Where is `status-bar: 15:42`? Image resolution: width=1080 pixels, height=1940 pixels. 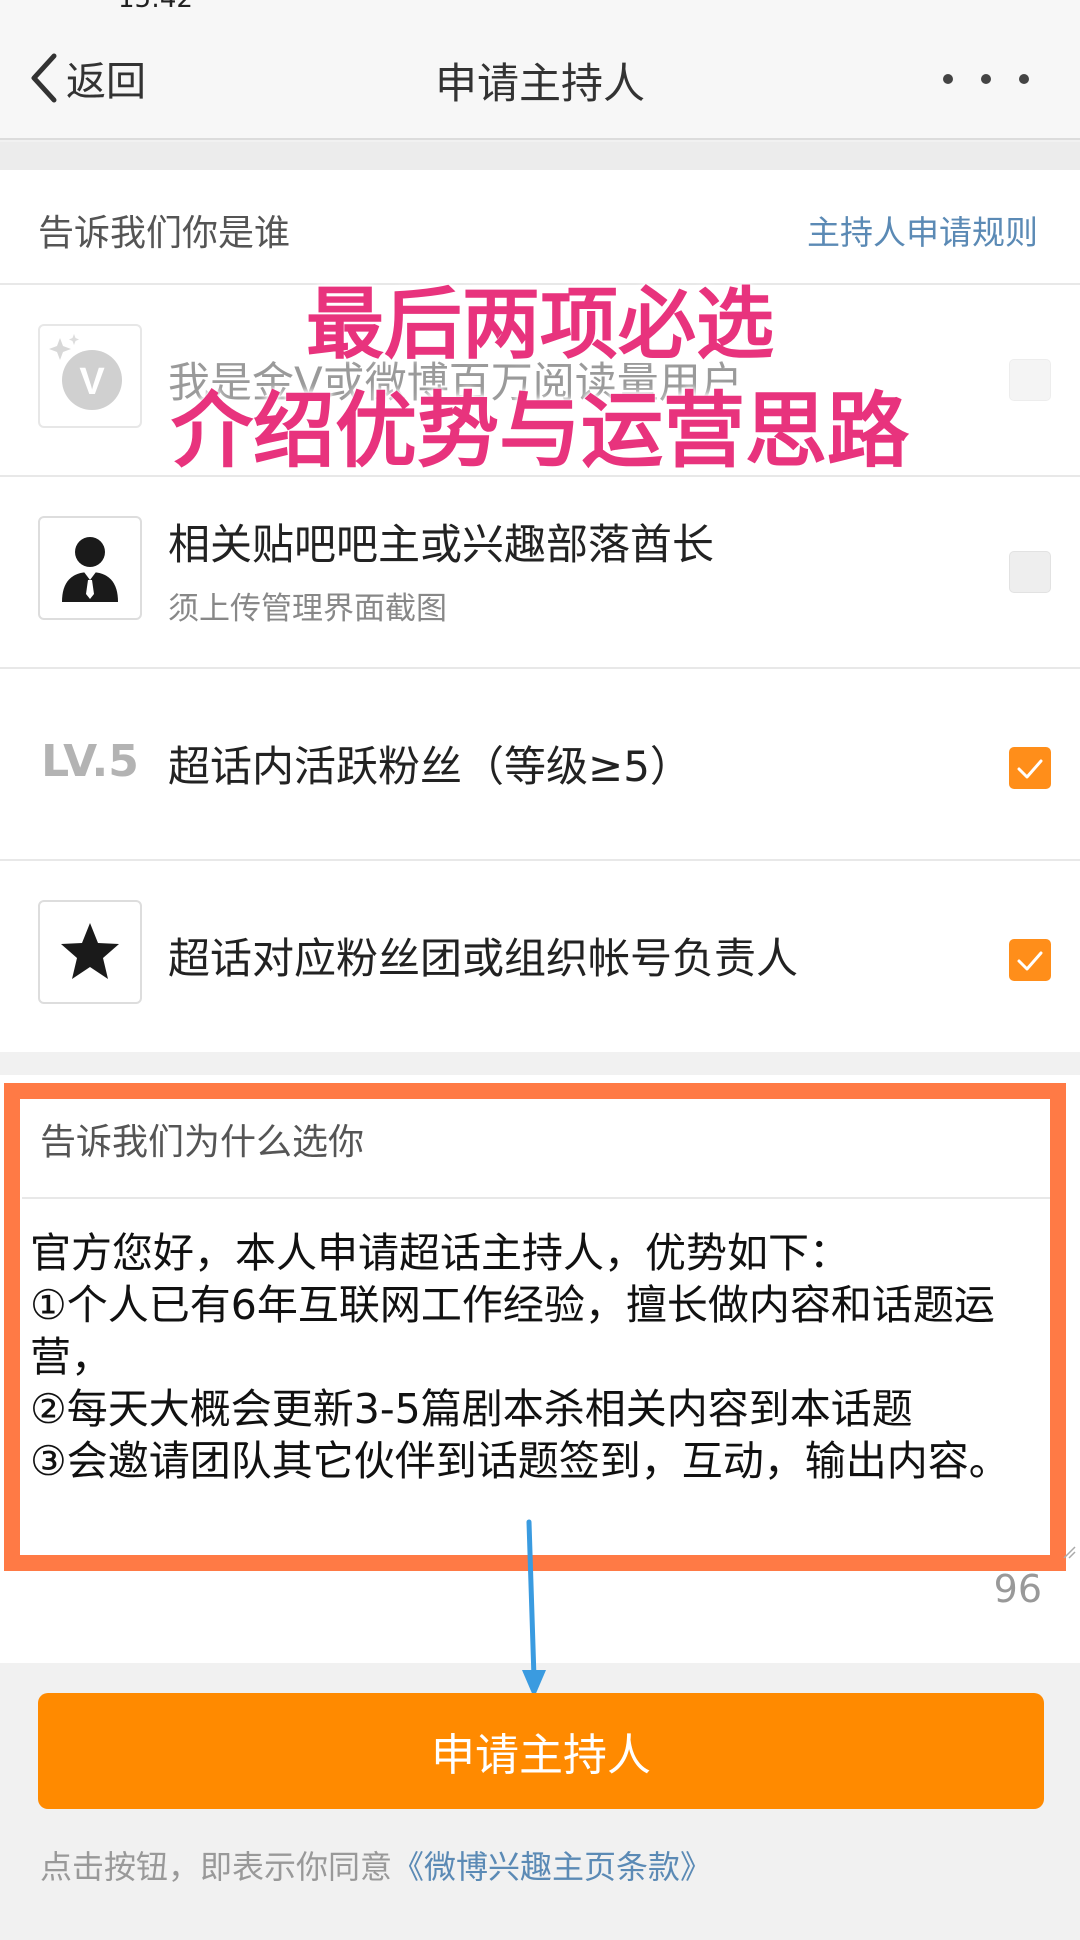
status-bar: 15:42 is located at coordinates (540, 7).